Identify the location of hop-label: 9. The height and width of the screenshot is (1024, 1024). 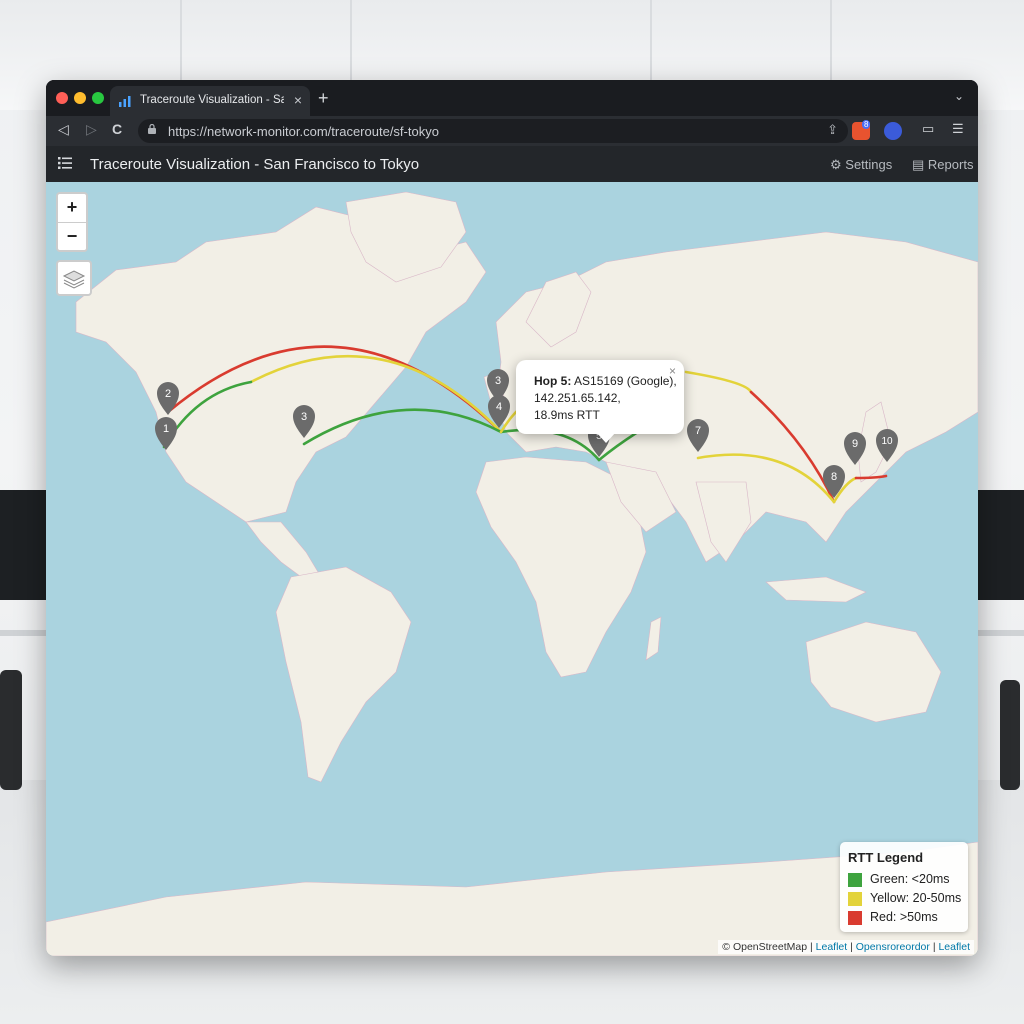
(855, 444).